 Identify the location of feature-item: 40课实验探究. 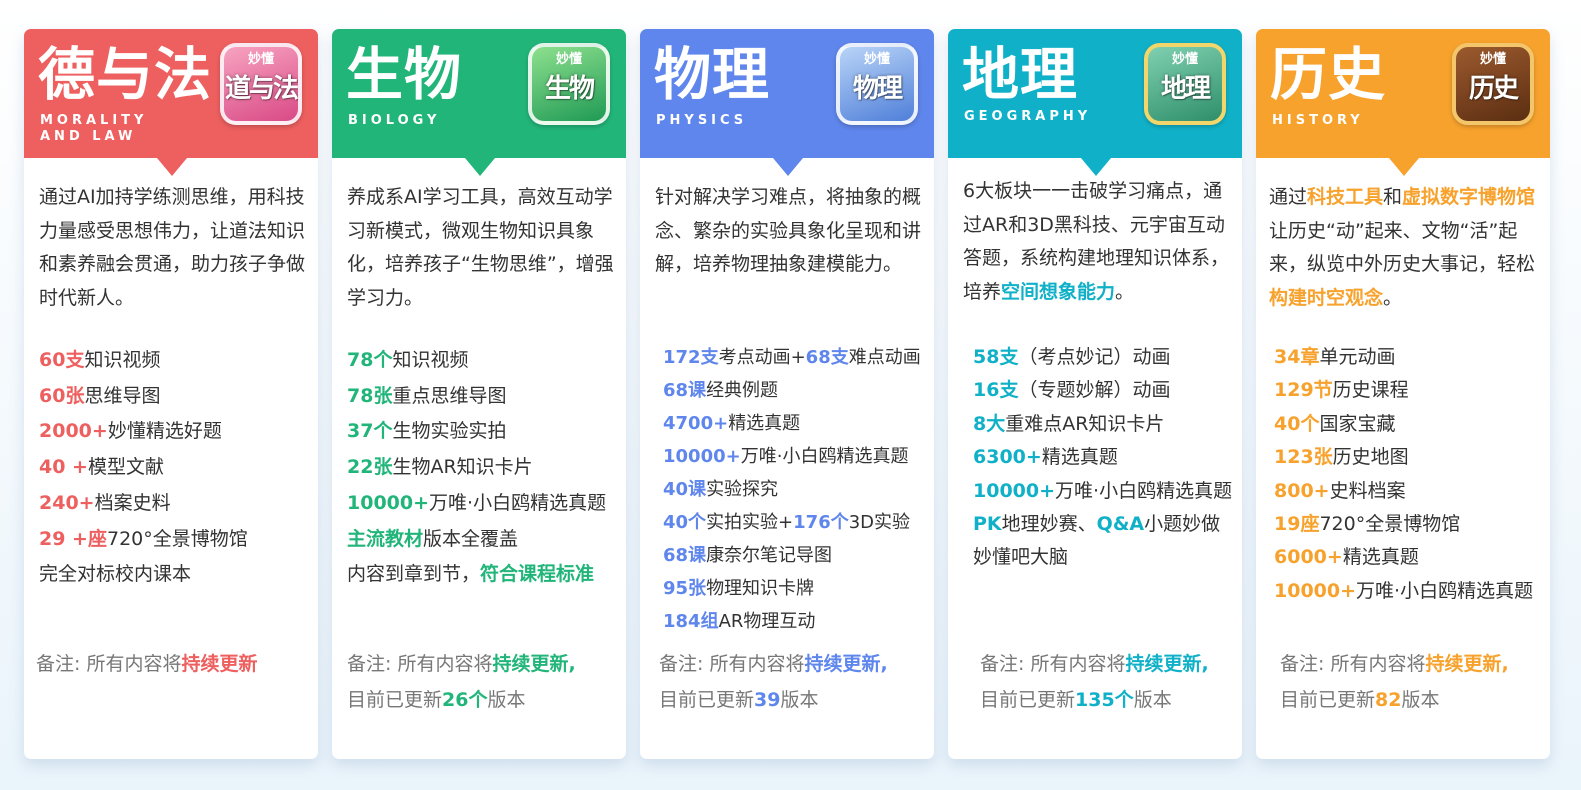
(803, 489).